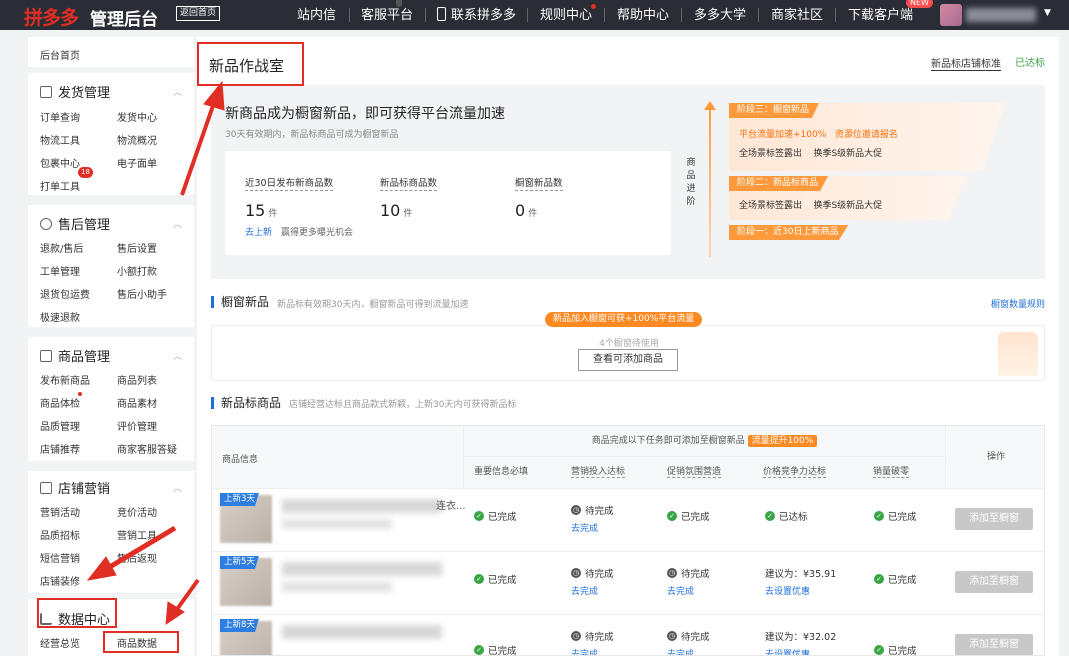  I want to click on annotation-arrows, so click(155, 352).